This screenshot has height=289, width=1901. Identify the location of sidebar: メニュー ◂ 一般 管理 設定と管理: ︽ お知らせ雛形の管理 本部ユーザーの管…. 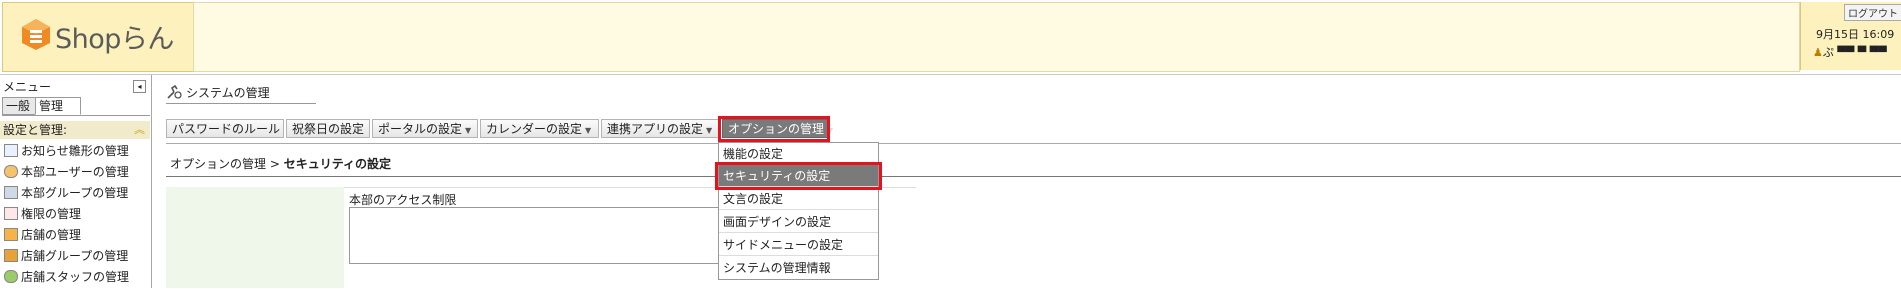
(76, 181).